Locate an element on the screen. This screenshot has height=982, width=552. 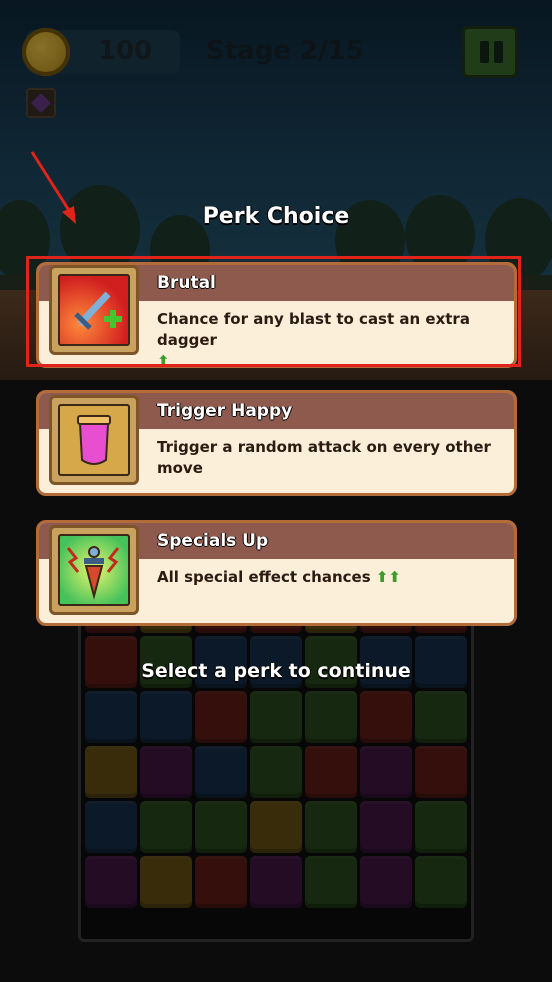
lightning-dagger-icon is located at coordinates (94, 570).